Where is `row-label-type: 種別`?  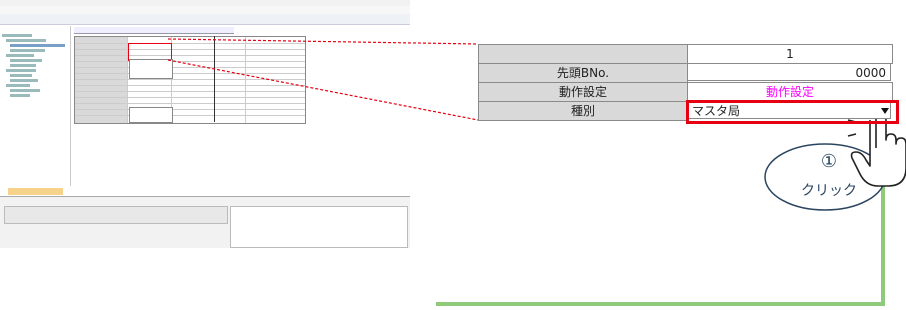 row-label-type: 種別 is located at coordinates (583, 111).